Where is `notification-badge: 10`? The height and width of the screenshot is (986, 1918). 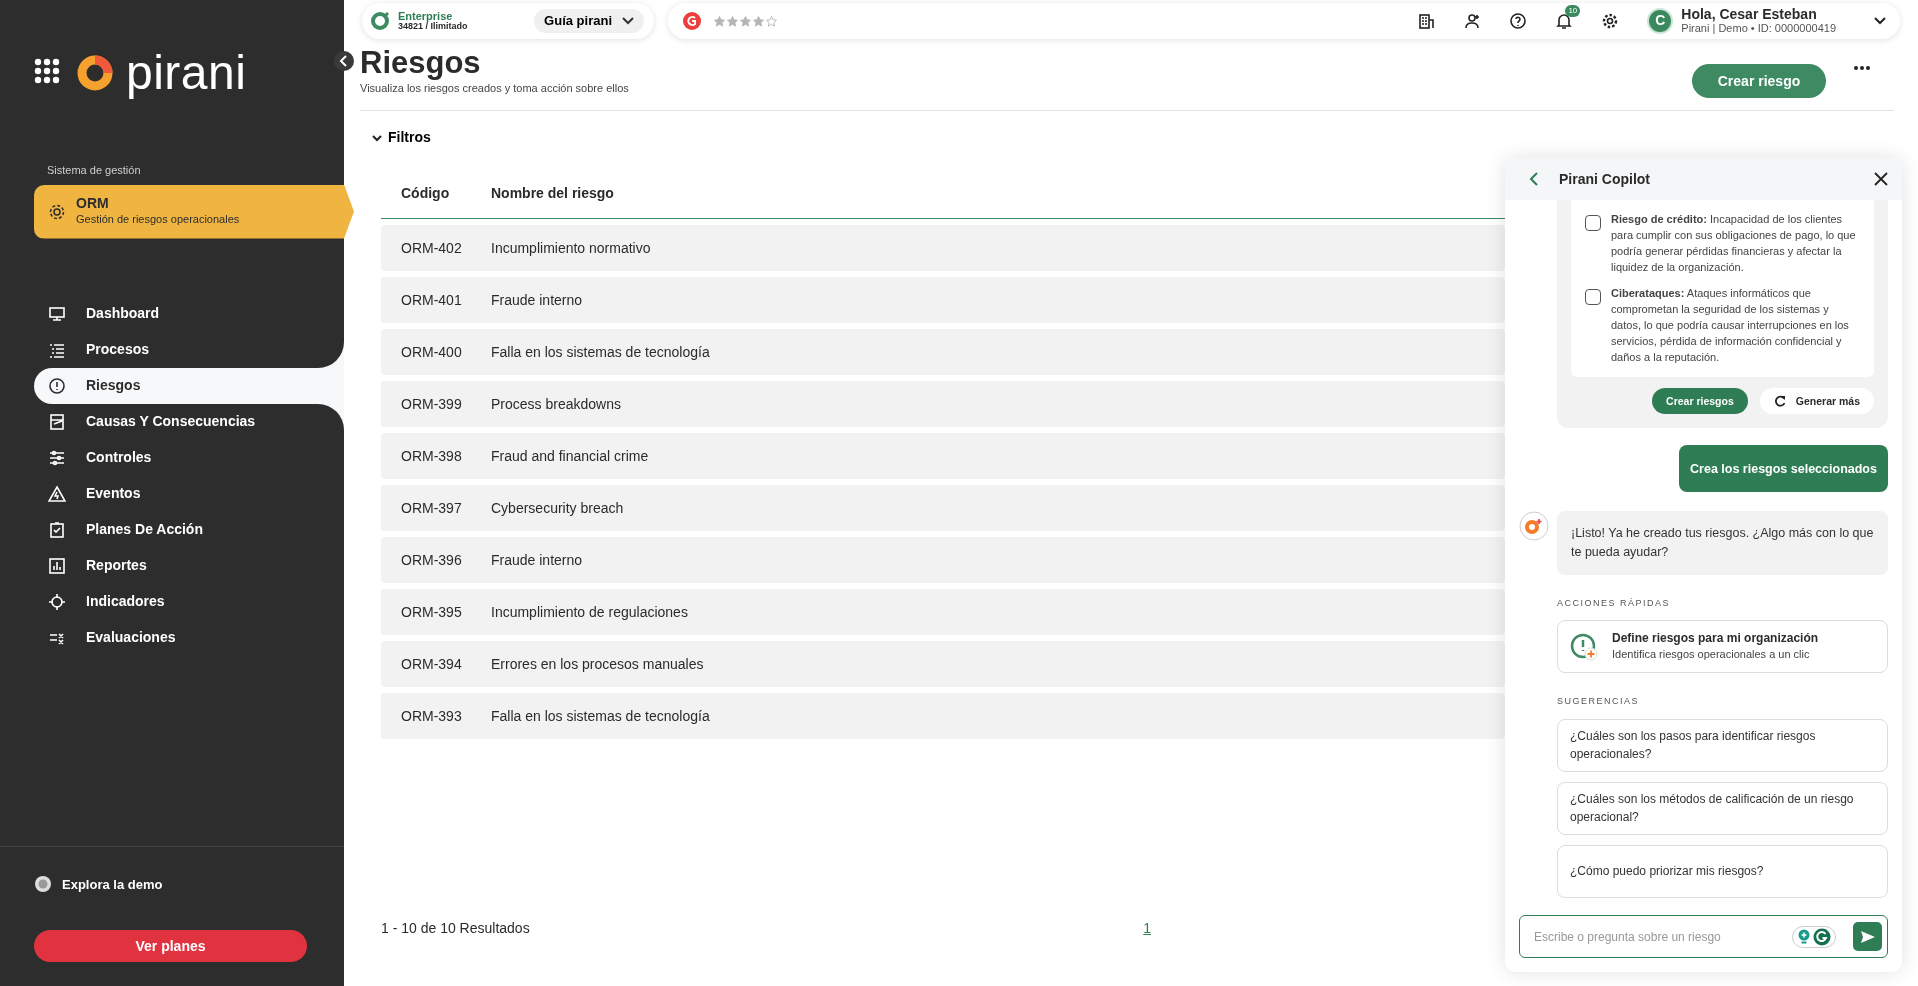
notification-badge: 10 is located at coordinates (1573, 11).